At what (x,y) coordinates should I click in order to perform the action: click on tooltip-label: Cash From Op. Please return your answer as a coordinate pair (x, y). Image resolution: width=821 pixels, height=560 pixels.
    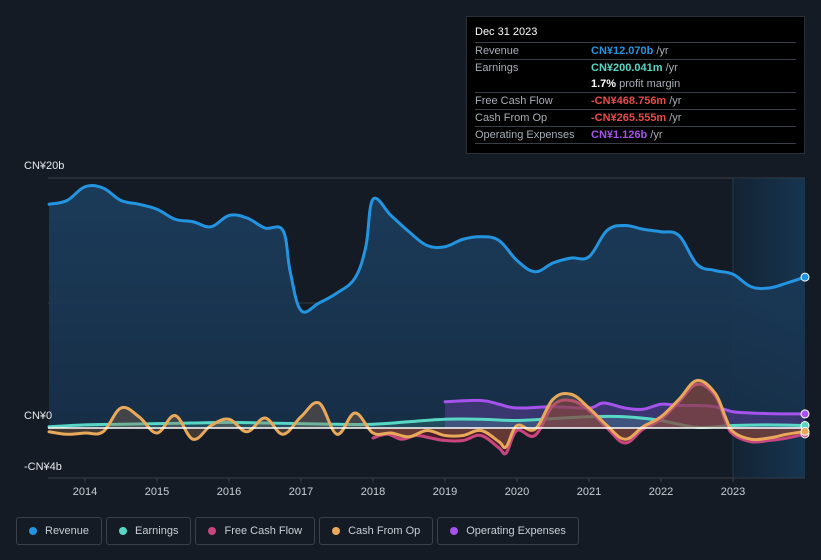
    Looking at the image, I should click on (511, 118).